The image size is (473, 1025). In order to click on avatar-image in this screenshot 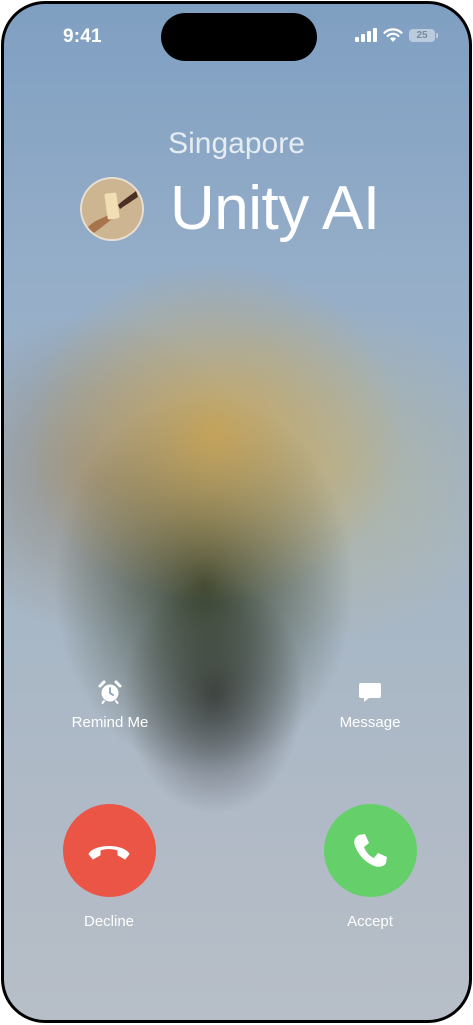, I will do `click(112, 209)`.